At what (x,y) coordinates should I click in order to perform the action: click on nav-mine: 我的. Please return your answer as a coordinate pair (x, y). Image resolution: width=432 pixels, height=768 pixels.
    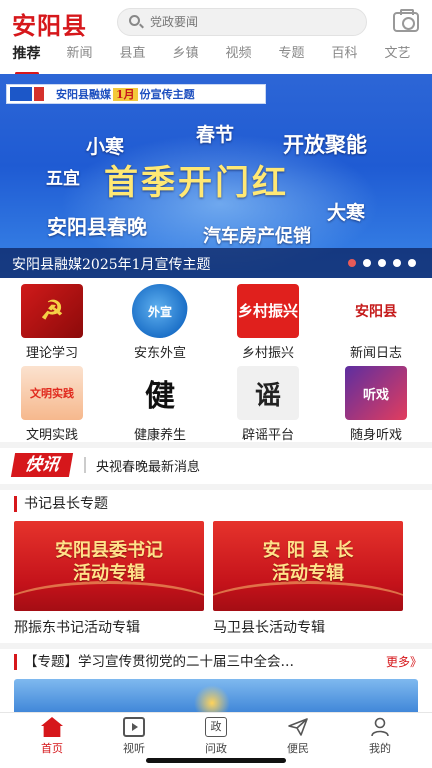
    Looking at the image, I should click on (380, 739).